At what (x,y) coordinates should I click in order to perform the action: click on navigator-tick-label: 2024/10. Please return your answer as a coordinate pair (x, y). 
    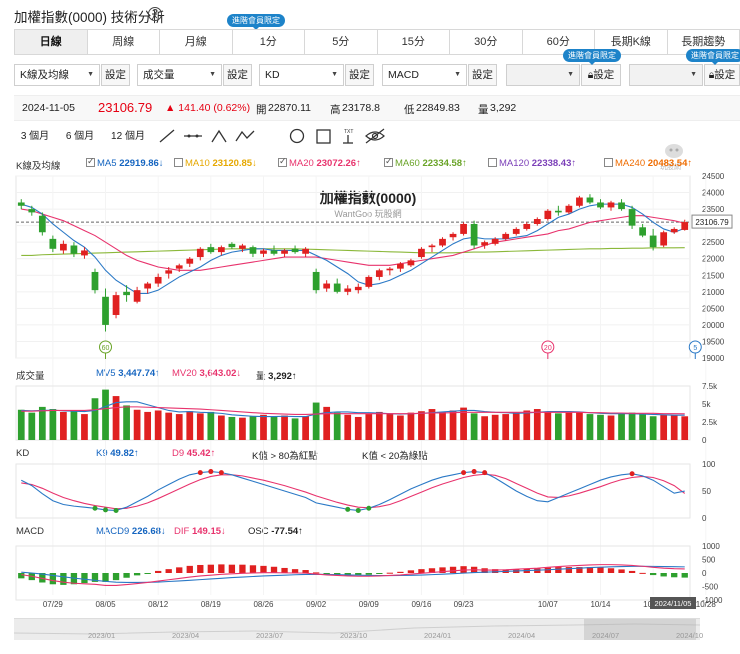
    Looking at the image, I should click on (690, 635).